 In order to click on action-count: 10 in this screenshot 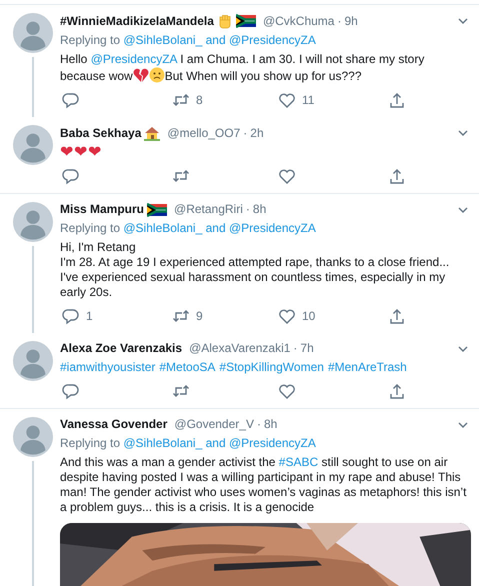, I will do `click(309, 316)`.